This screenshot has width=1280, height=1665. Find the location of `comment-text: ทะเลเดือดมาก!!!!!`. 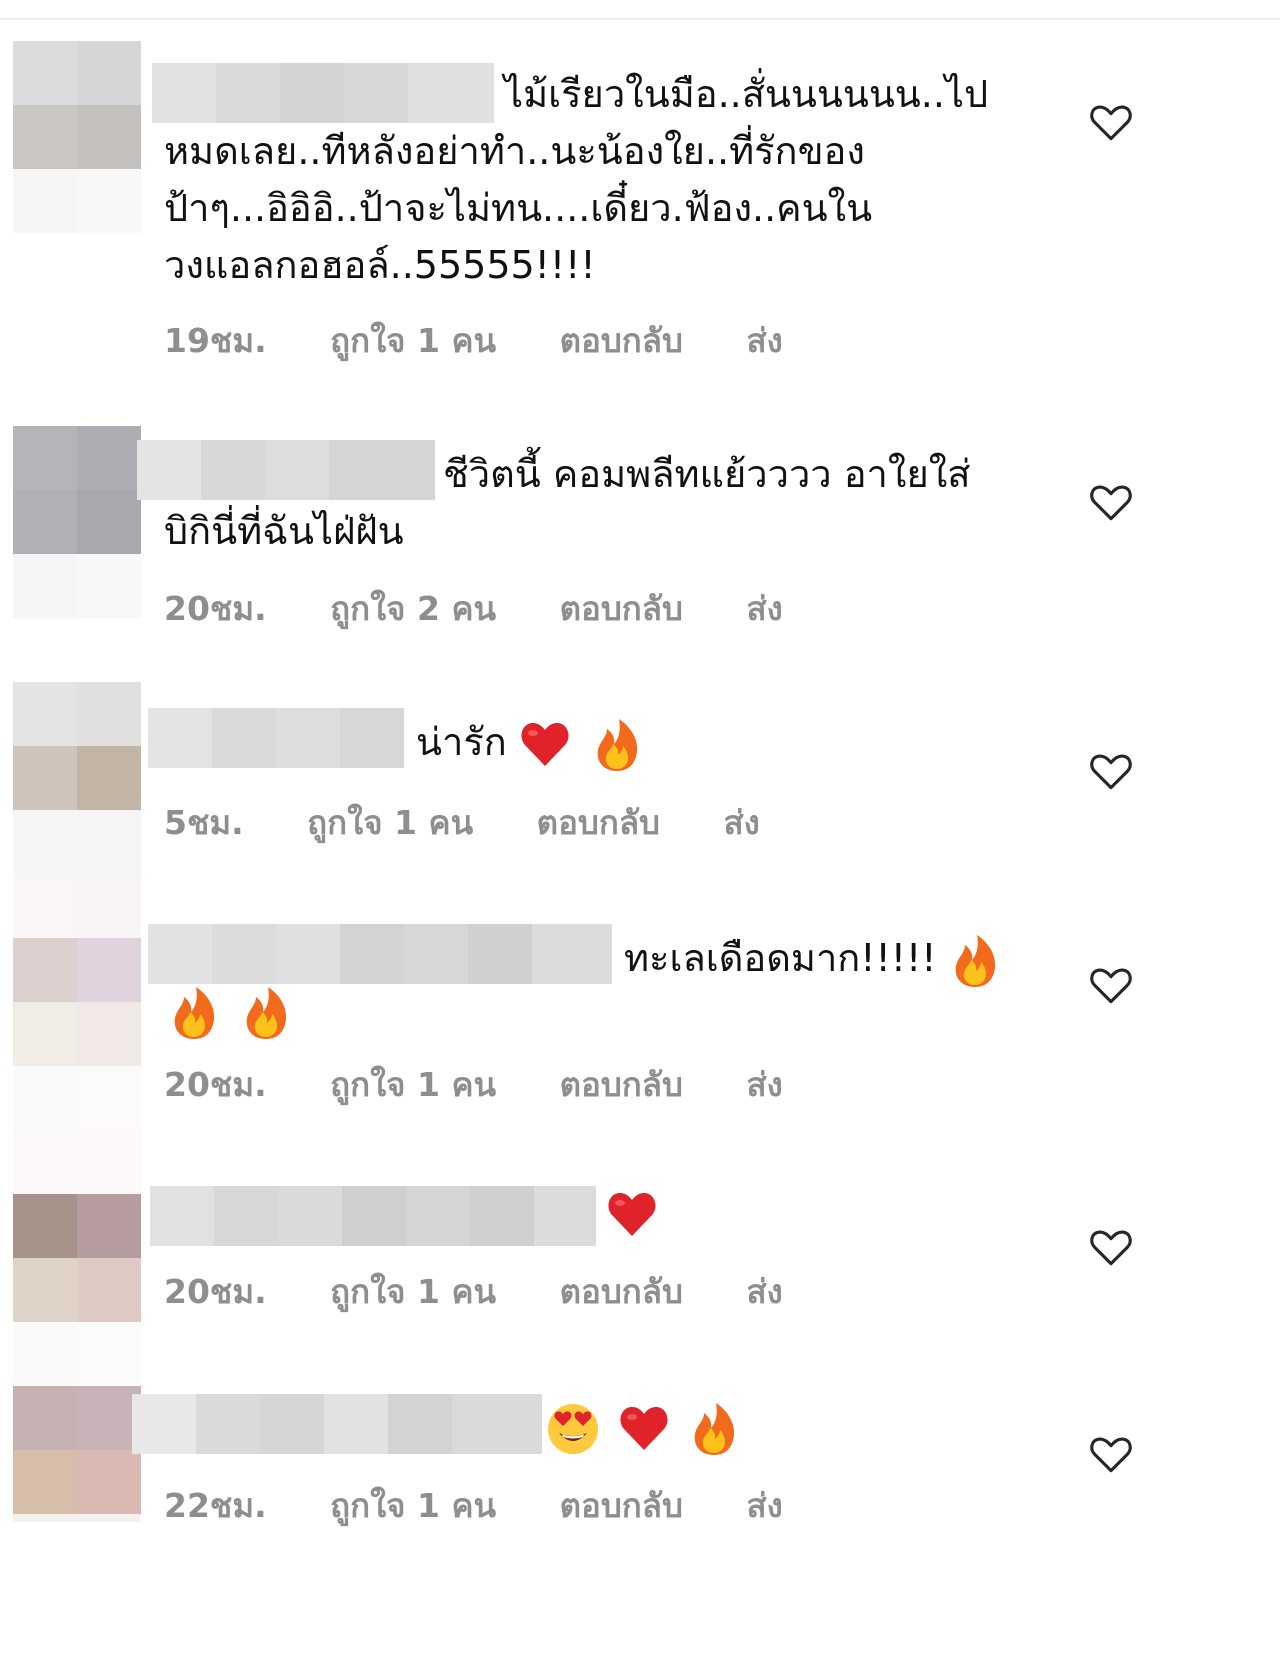

comment-text: ทะเลเดือดมาก!!!!! is located at coordinates (780, 958).